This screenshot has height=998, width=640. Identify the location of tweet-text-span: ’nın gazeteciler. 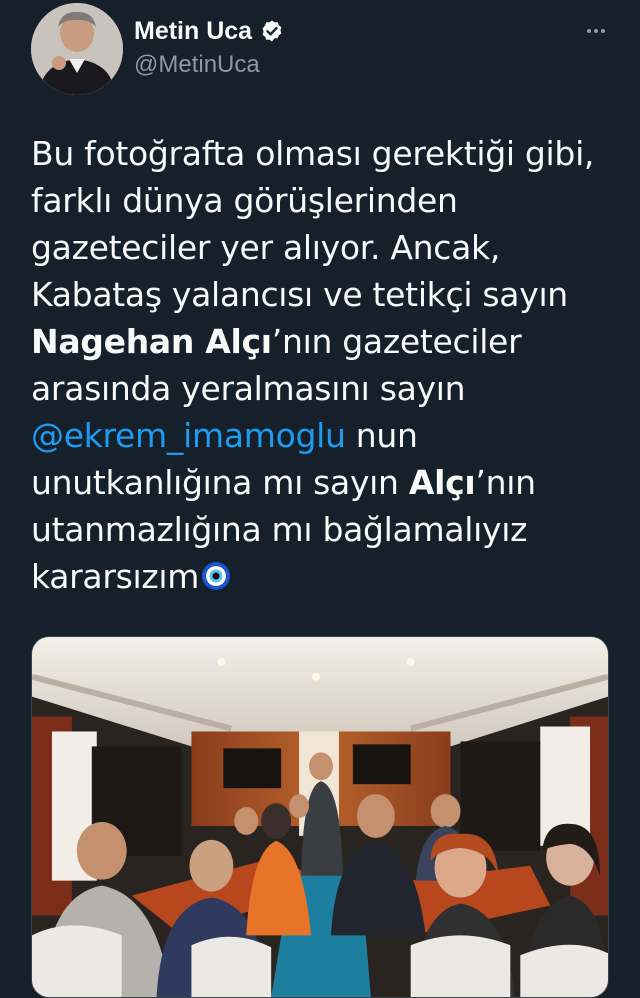
(396, 341).